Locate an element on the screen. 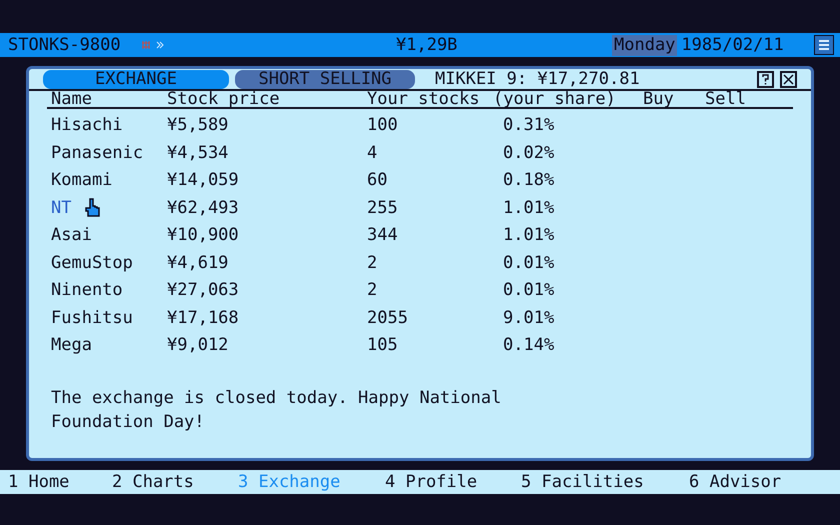 The width and height of the screenshot is (840, 525). app-title: STONKS-9800 is located at coordinates (65, 45).